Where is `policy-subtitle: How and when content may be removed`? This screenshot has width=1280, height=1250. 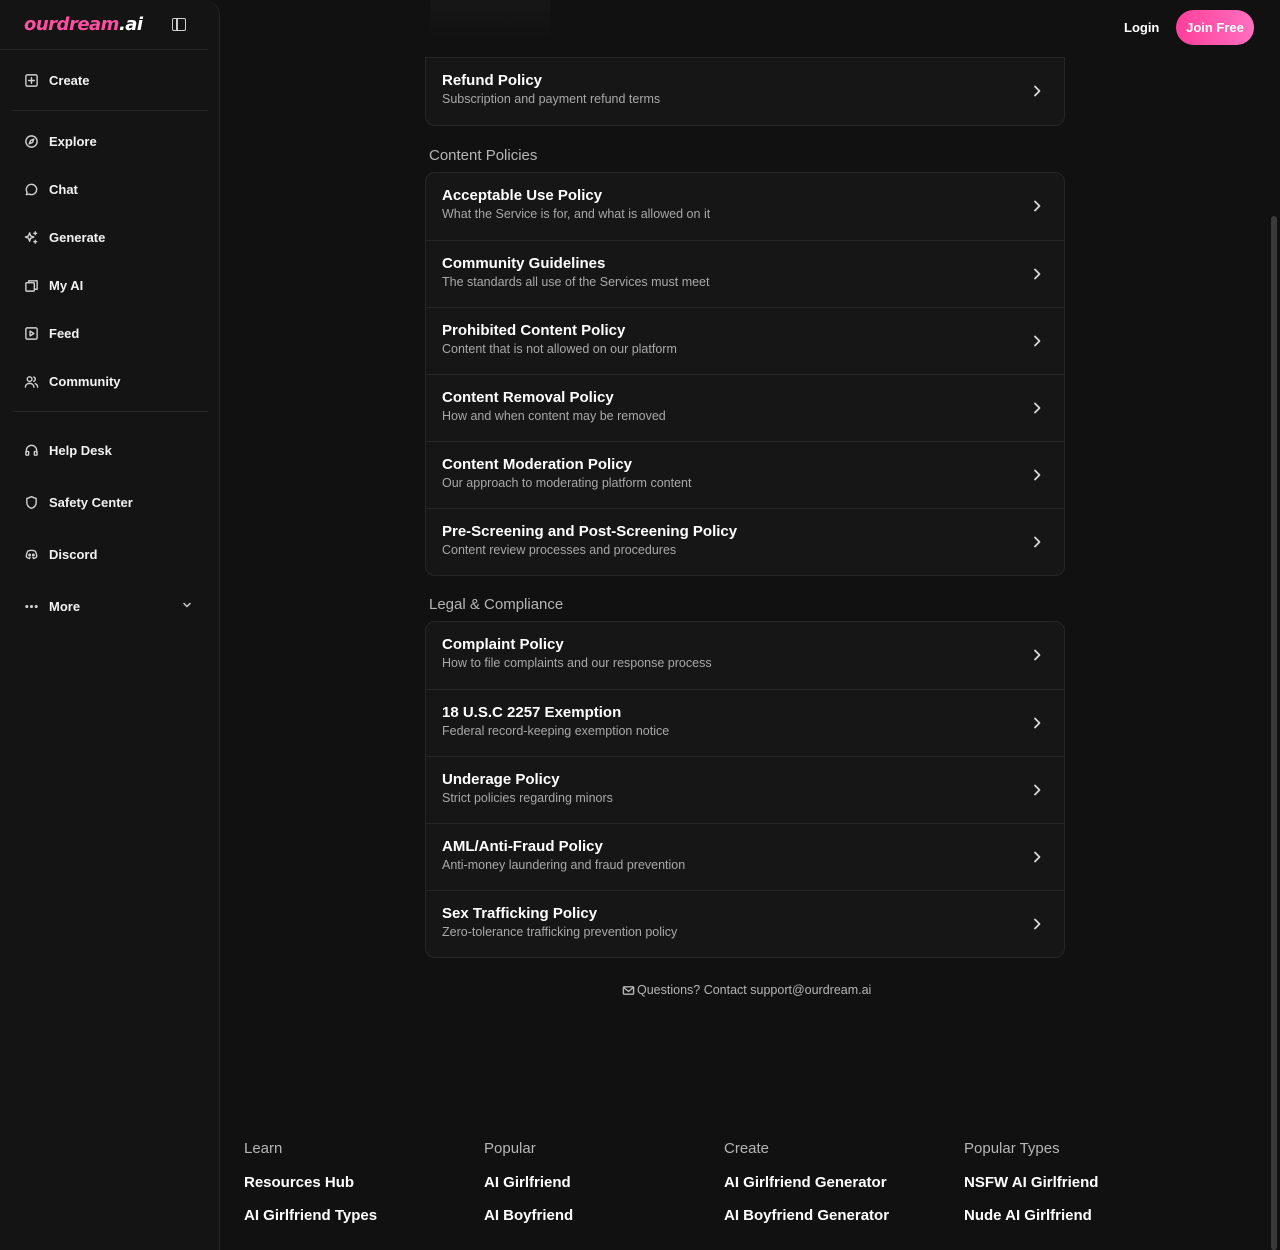 policy-subtitle: How and when content may be removed is located at coordinates (554, 416).